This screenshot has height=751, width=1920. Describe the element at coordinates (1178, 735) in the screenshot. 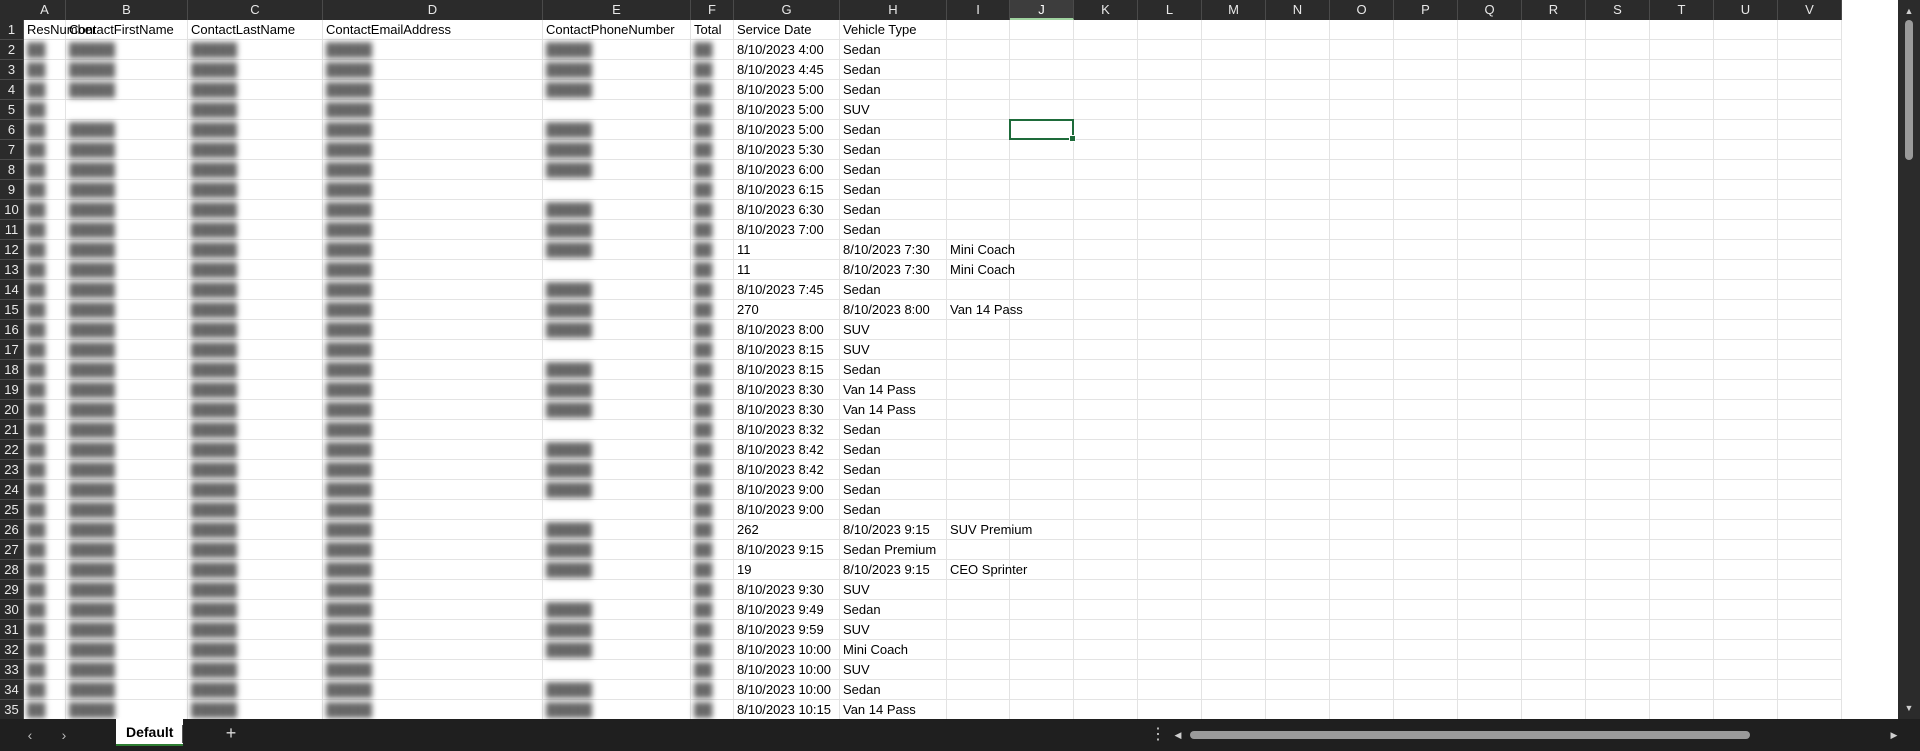

I see `scroll-left-icon: ◀` at that location.